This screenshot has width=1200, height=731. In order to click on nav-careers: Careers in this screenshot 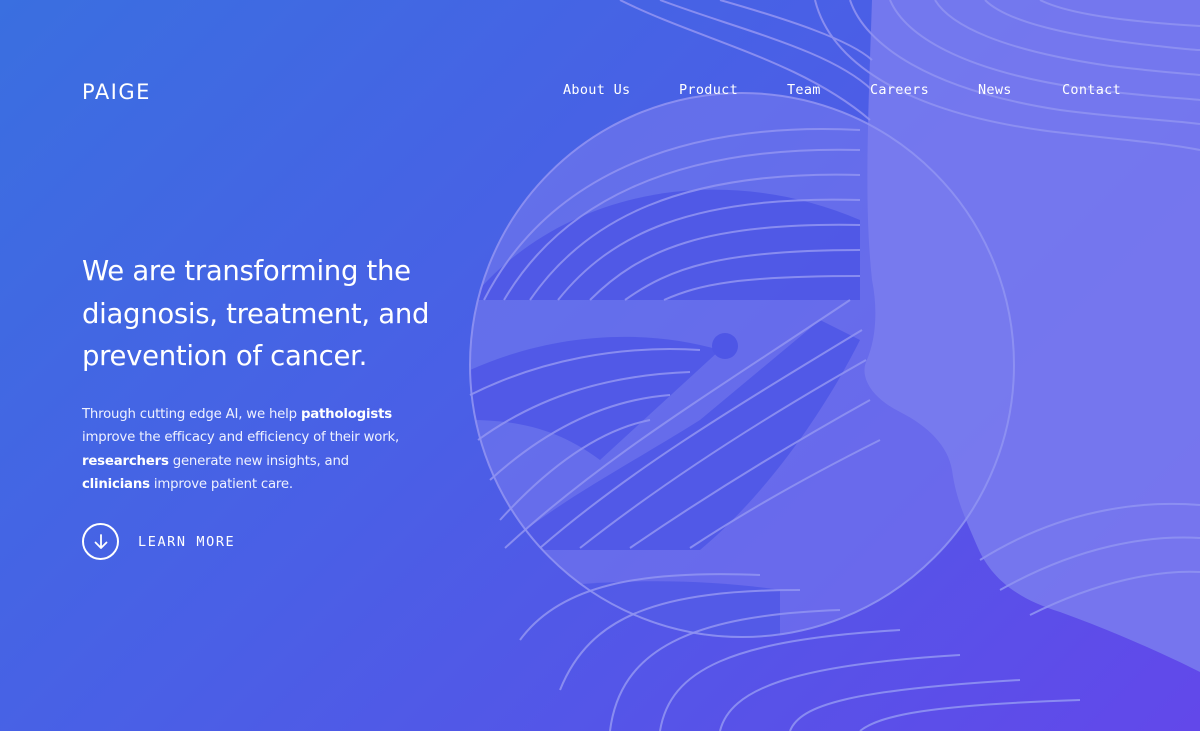, I will do `click(899, 90)`.